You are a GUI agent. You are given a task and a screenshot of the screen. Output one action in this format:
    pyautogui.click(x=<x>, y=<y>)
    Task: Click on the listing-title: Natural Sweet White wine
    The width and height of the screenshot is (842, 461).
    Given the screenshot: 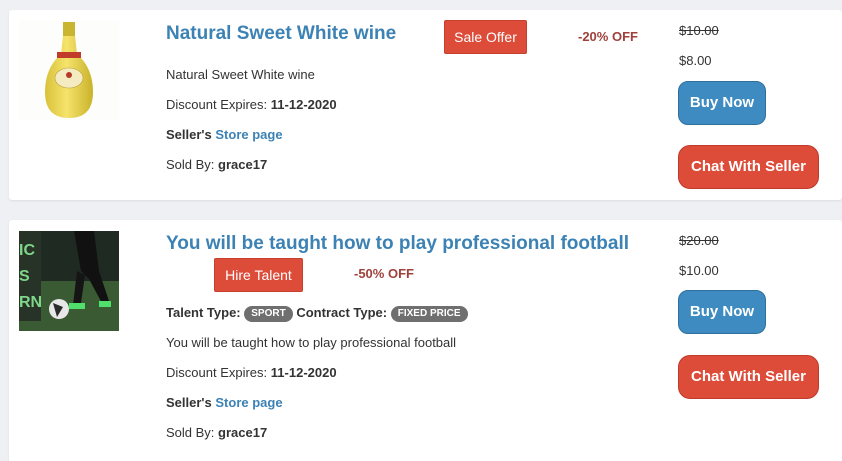 What is the action you would take?
    pyautogui.click(x=281, y=34)
    